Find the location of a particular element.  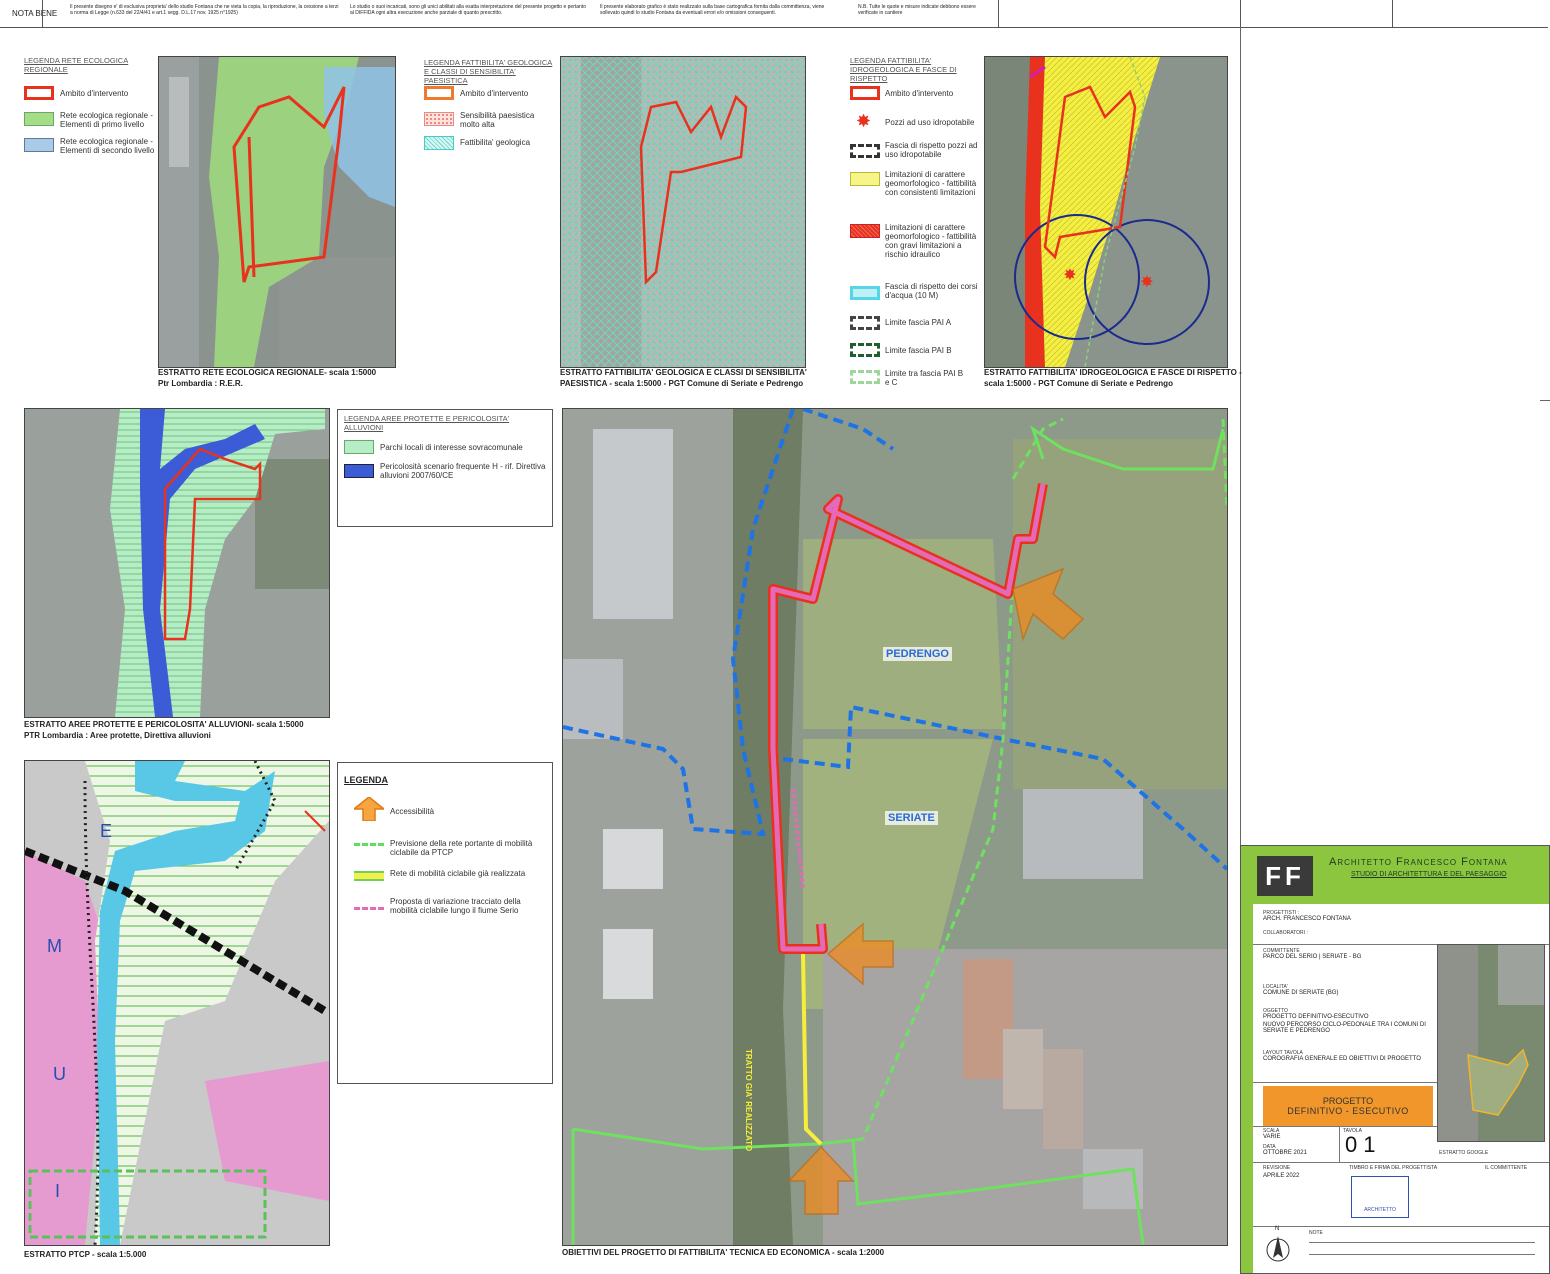

north-arrow: N is located at coordinates (1278, 1245).